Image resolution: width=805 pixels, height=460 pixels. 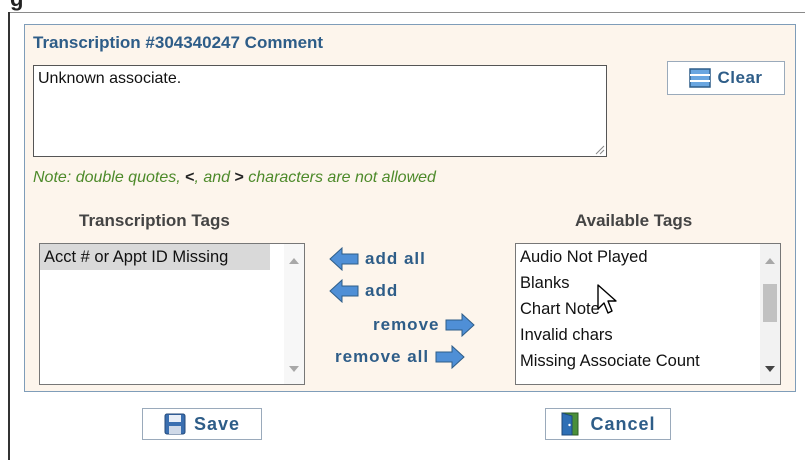 What do you see at coordinates (406, 324) in the screenshot?
I see `remove-label: remove` at bounding box center [406, 324].